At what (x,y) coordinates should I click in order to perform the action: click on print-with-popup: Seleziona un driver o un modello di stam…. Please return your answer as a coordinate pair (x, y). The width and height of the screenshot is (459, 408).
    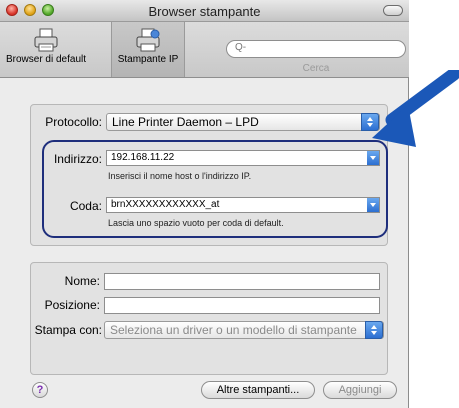
    Looking at the image, I should click on (244, 330).